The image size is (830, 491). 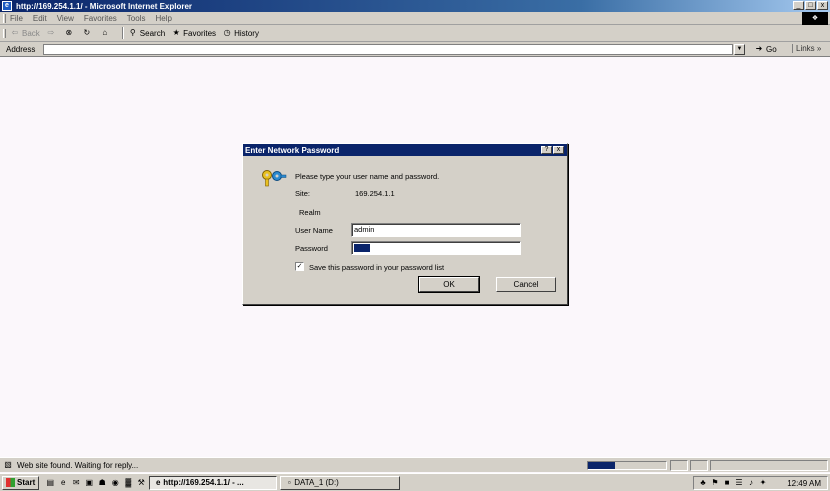 What do you see at coordinates (815, 18) in the screenshot?
I see `windows-logo-icon: ❖` at bounding box center [815, 18].